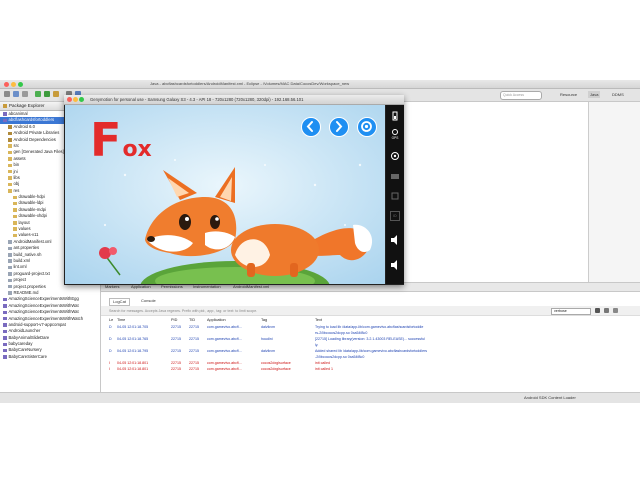  I want to click on log-cell-level: D, so click(110, 327).